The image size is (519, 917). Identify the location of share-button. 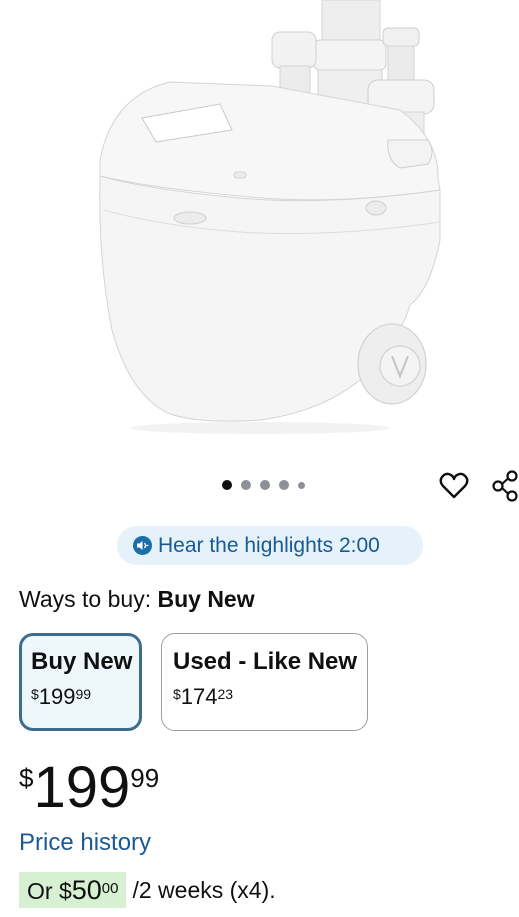
(504, 486).